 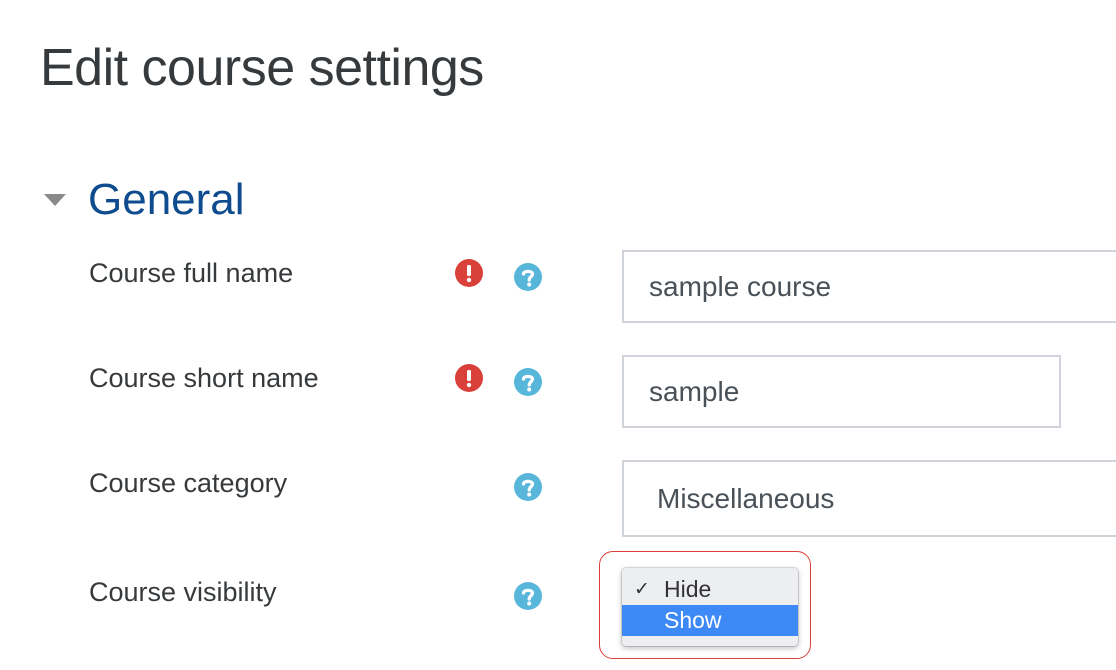 What do you see at coordinates (204, 378) in the screenshot?
I see `course-short-name-label: Course short name` at bounding box center [204, 378].